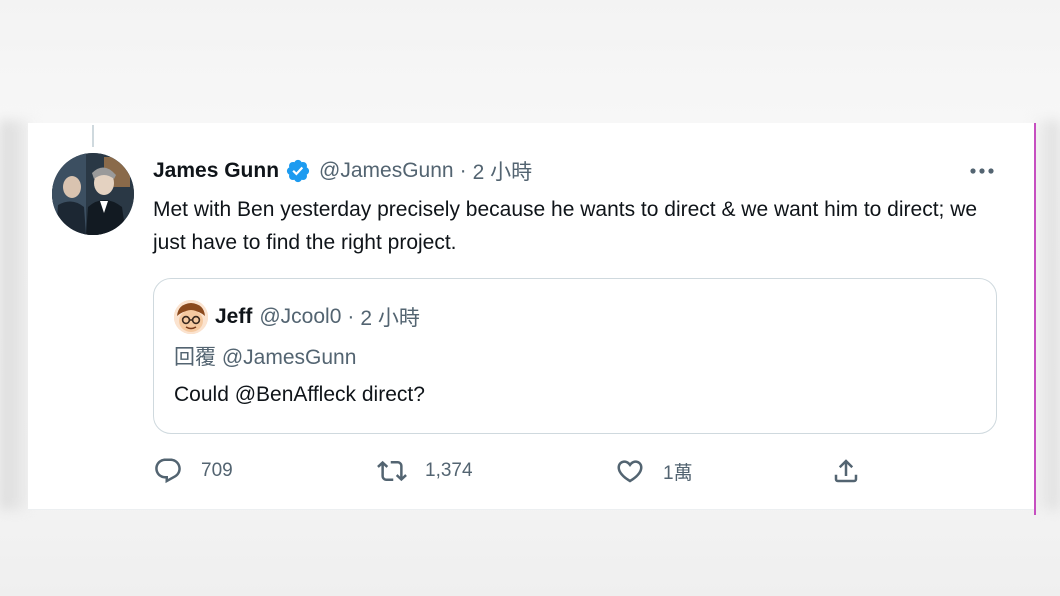  I want to click on like-button: 1萬, so click(654, 471).